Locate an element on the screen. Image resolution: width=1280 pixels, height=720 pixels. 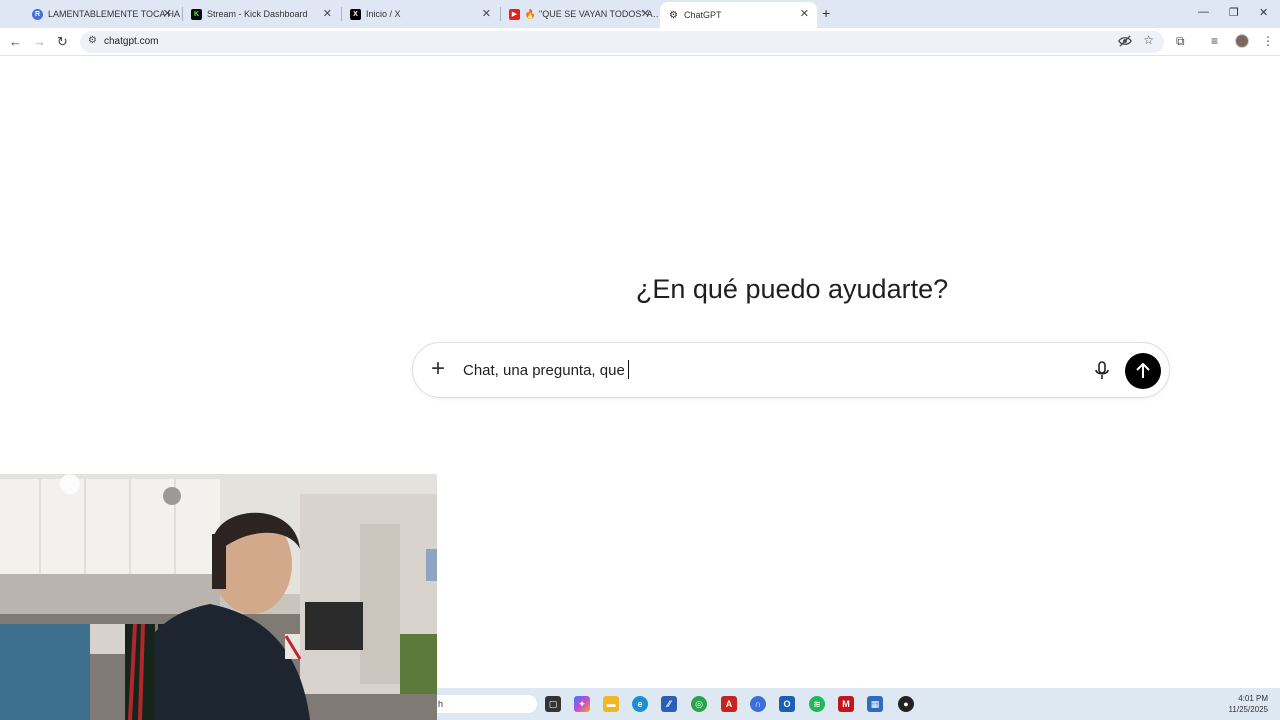
extensions-icon: ⧉ is located at coordinates (1180, 41).